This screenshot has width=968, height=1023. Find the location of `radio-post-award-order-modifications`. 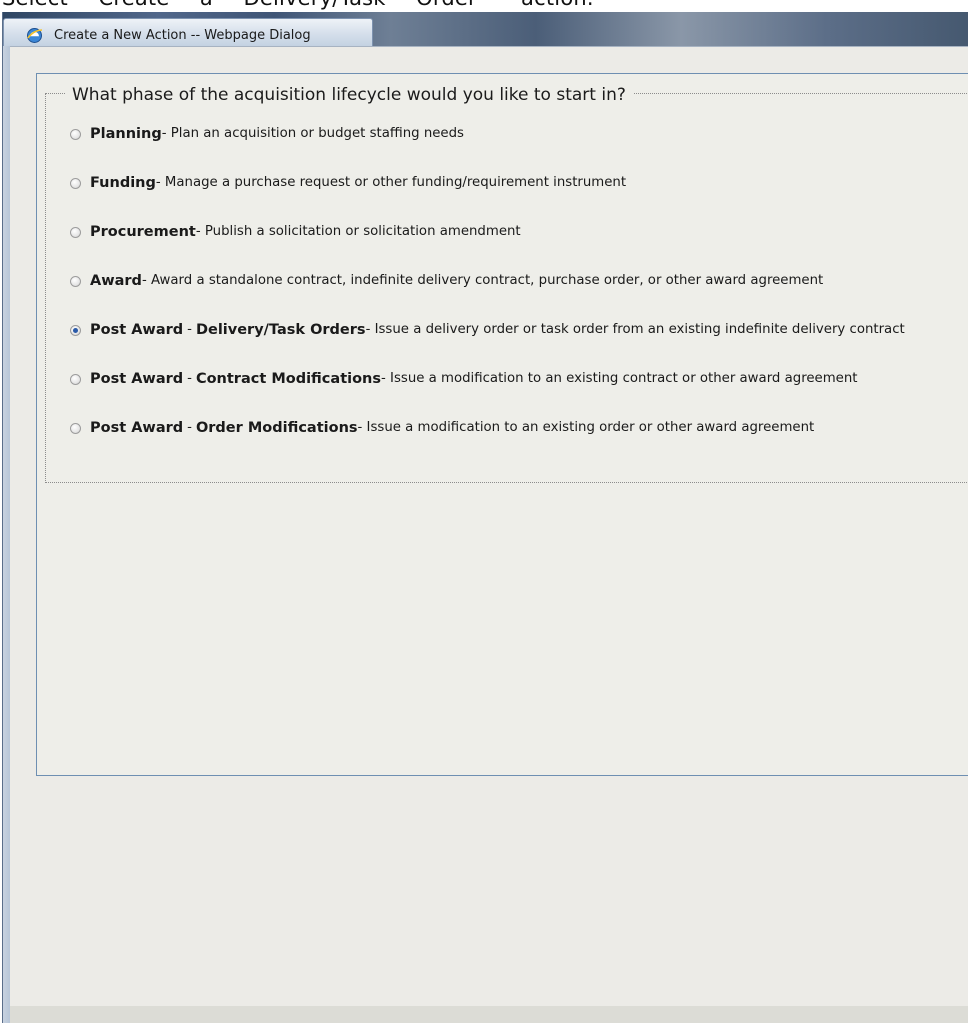

radio-post-award-order-modifications is located at coordinates (75, 428).